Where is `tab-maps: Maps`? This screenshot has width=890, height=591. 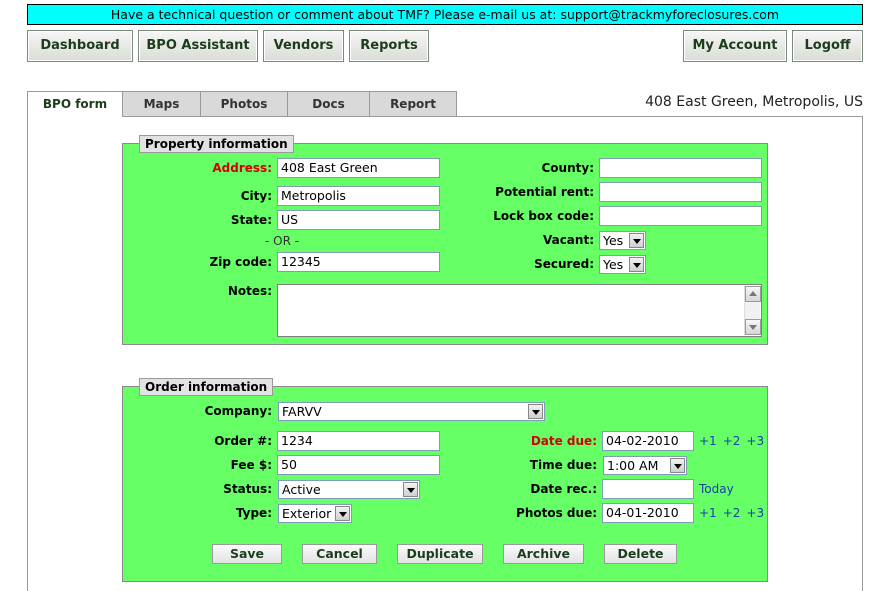 tab-maps: Maps is located at coordinates (161, 103).